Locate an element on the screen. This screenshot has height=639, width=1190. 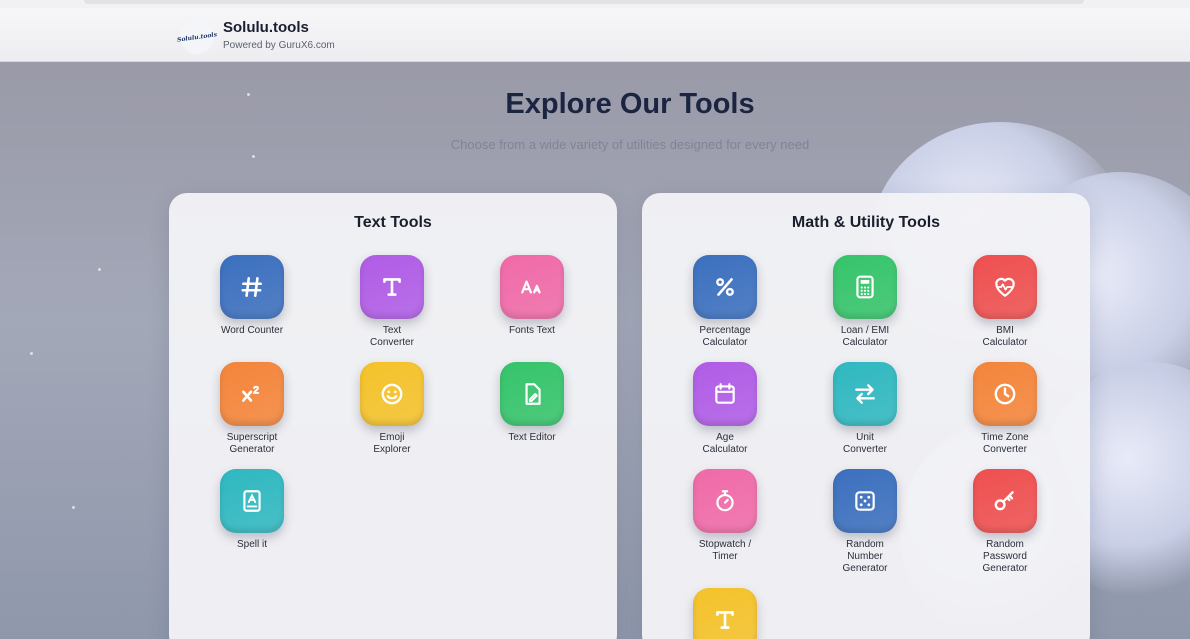
tool-item: BMI Calculator is located at coordinates (1005, 302).